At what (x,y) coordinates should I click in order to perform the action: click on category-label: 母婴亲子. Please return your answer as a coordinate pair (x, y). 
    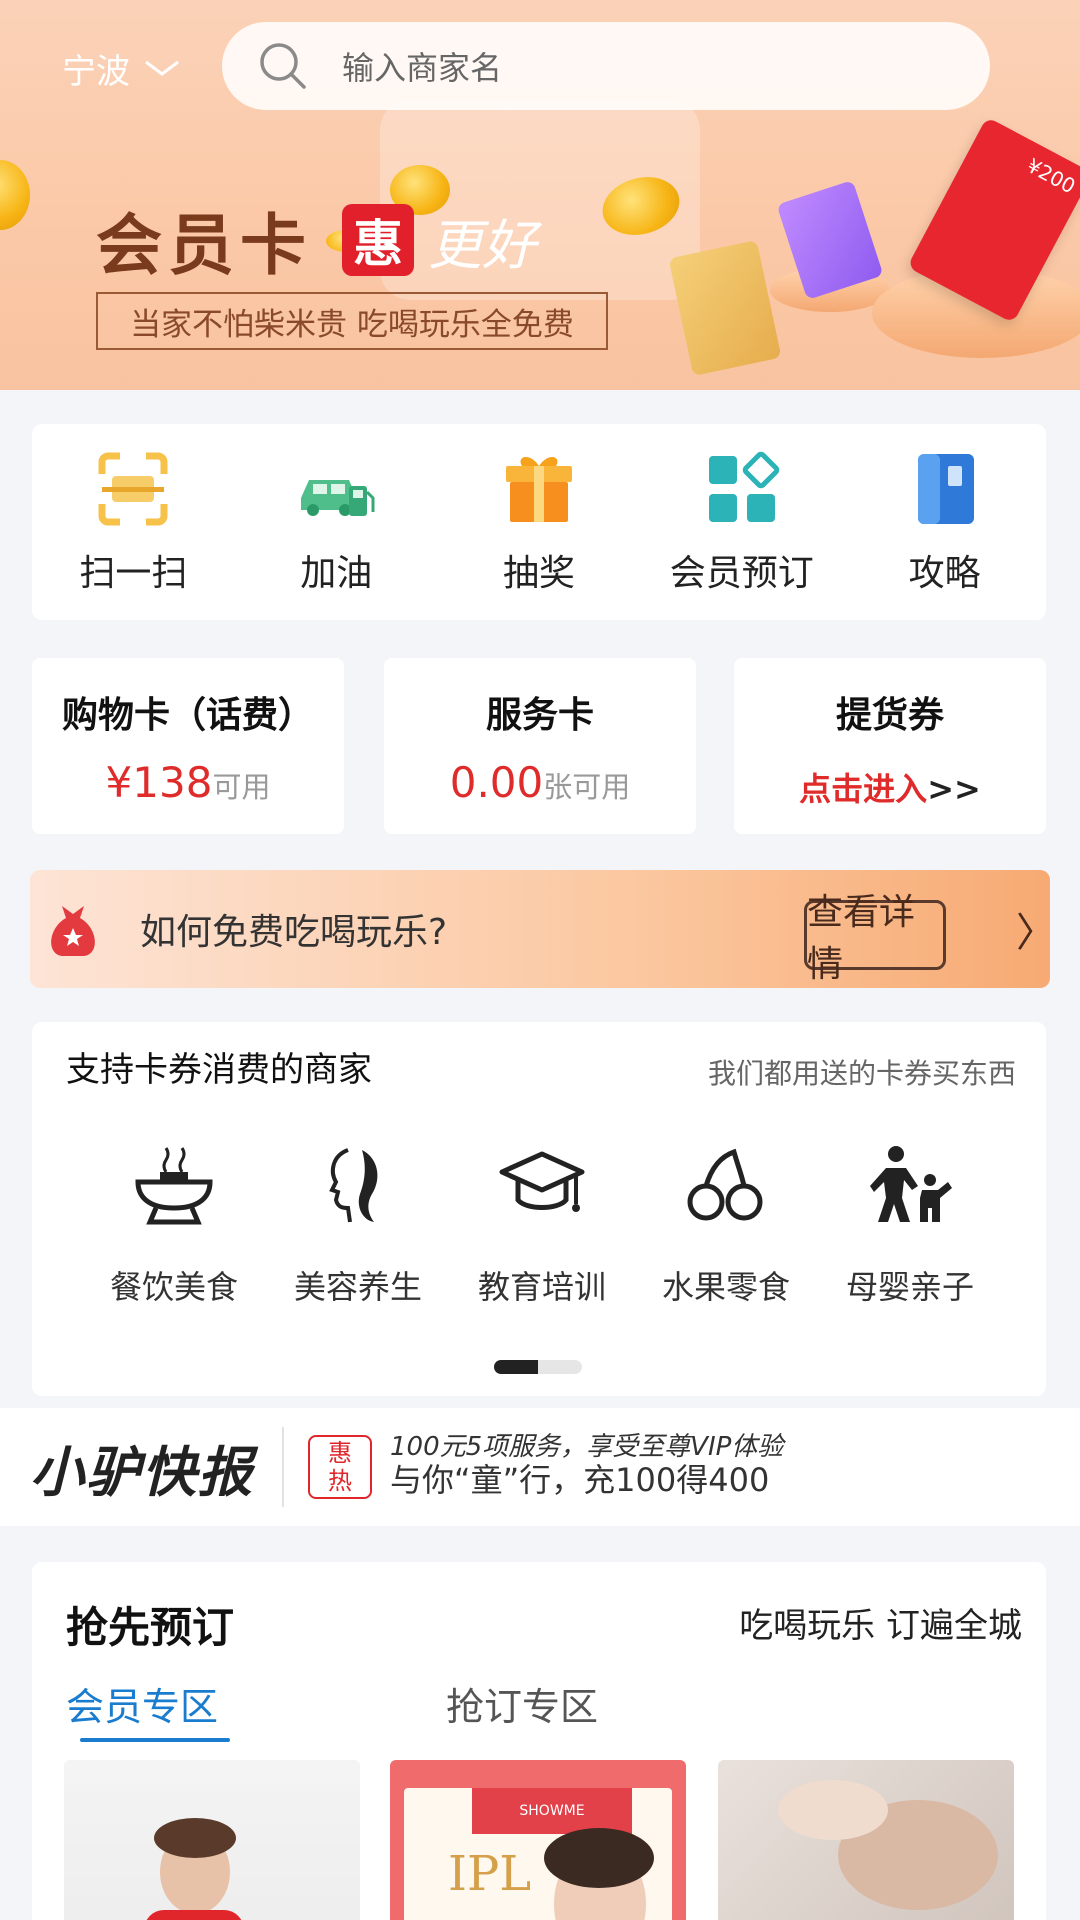
    Looking at the image, I should click on (909, 1287).